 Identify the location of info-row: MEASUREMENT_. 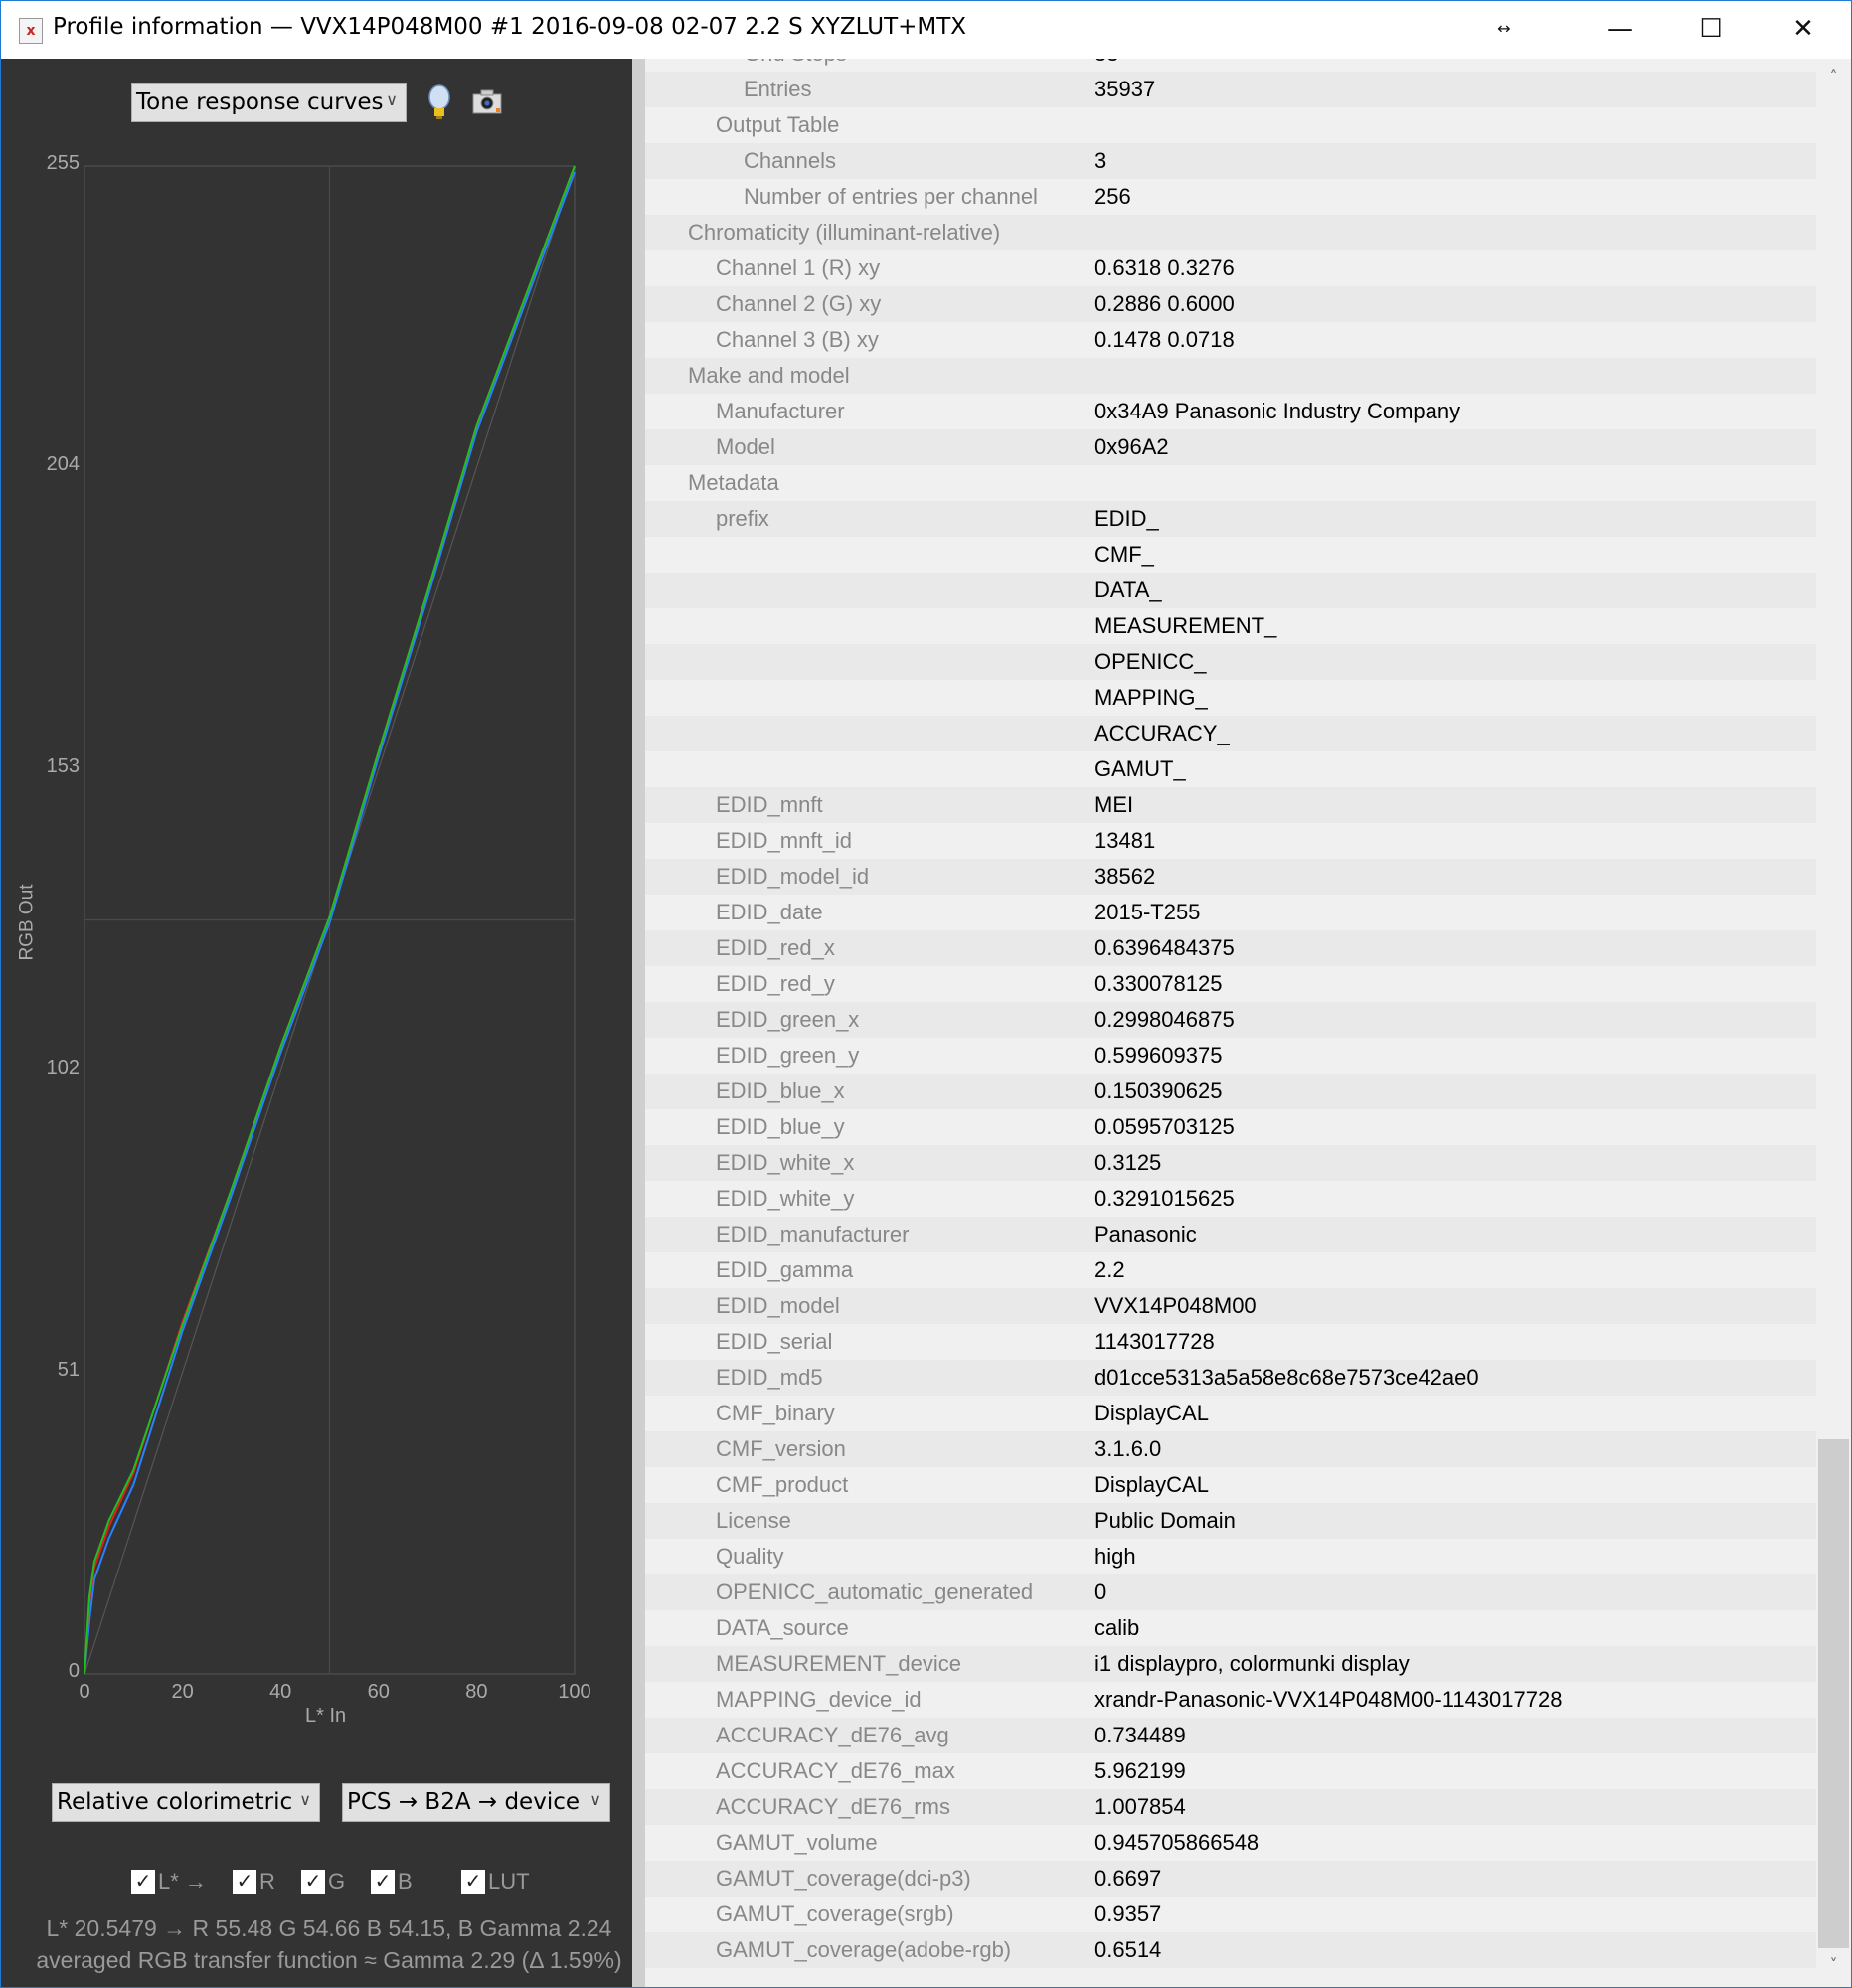
(1230, 626).